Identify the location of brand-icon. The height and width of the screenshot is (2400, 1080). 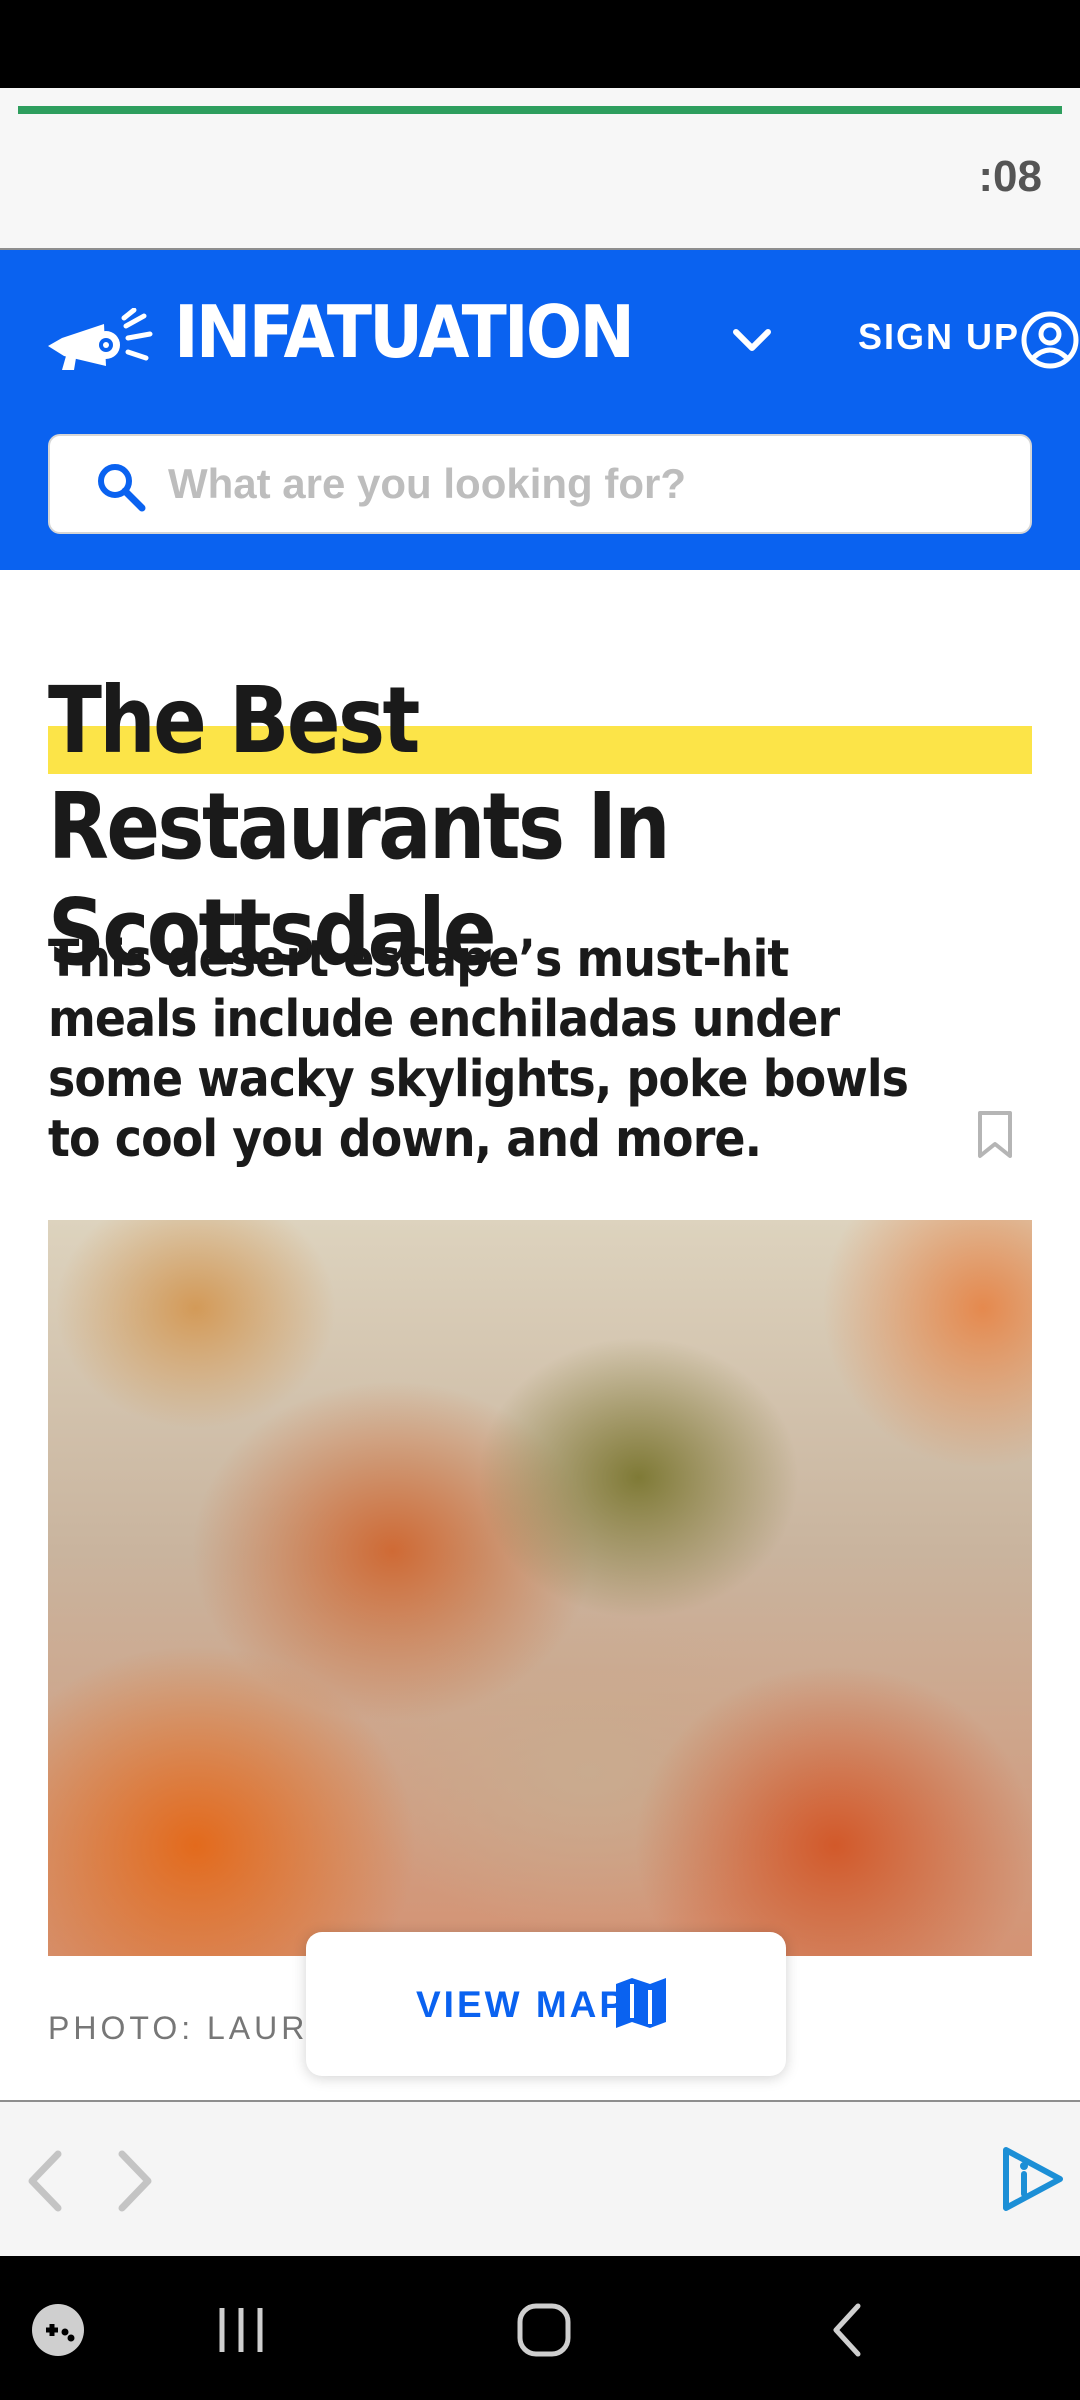
(1031, 2179).